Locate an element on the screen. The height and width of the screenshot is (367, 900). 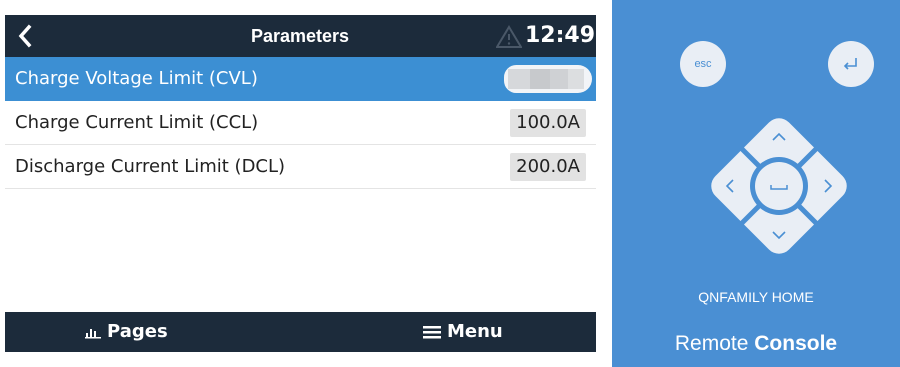
bar-chart-icon is located at coordinates (93, 334).